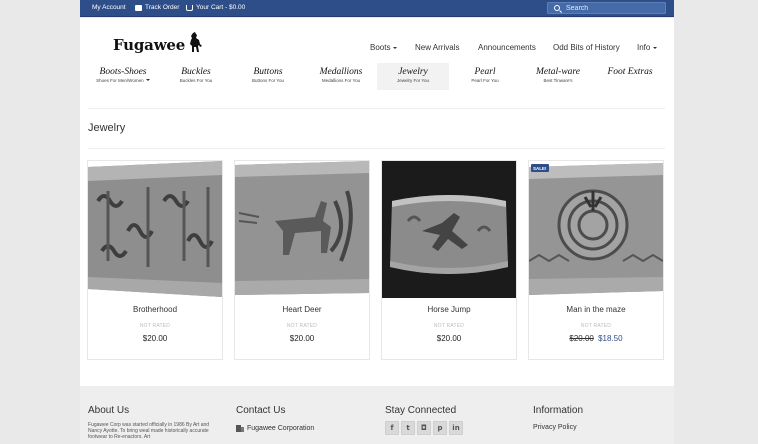  Describe the element at coordinates (261, 410) in the screenshot. I see `footer-contact-title: Contact Us` at that location.